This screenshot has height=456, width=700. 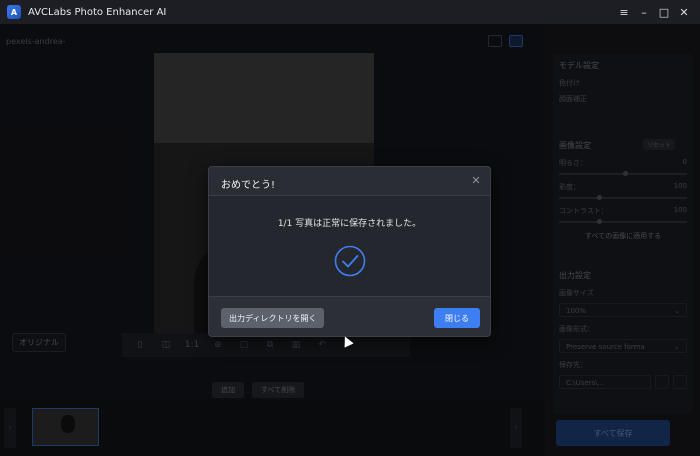 I want to click on title-bar: A AVCLabs Photo Enhancer AI ≡ – □ ✕, so click(x=350, y=12).